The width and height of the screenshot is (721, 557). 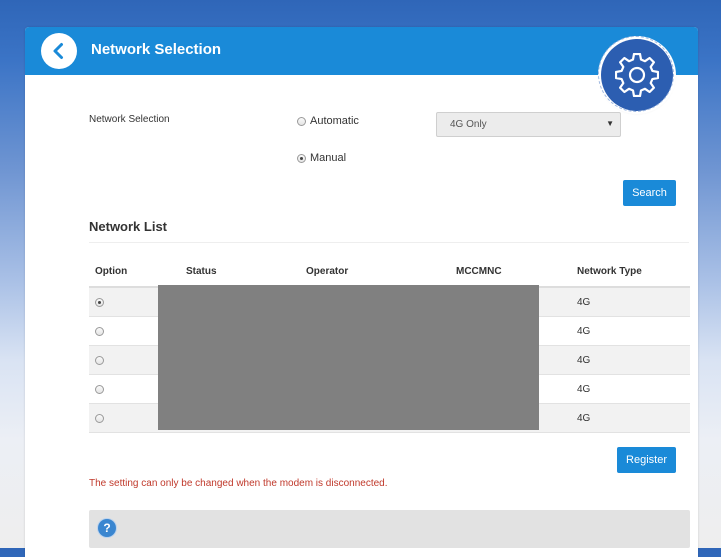 I want to click on back-button, so click(x=59, y=51).